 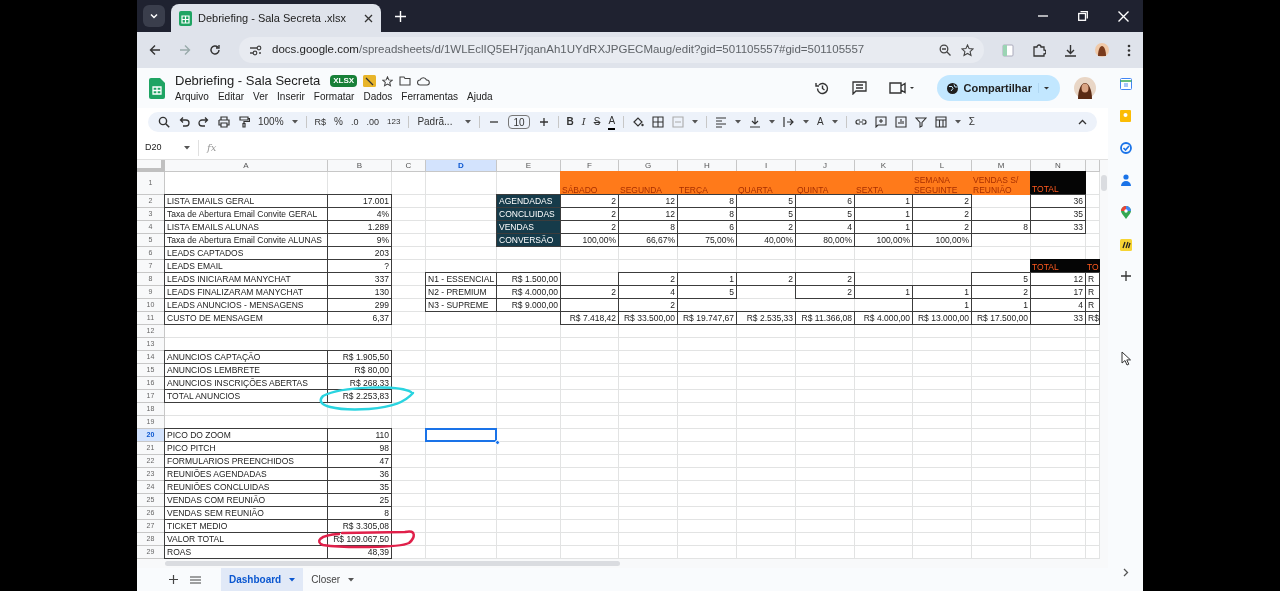 I want to click on spreadsheet-cell: R$ 17.500,00, so click(x=1001, y=318).